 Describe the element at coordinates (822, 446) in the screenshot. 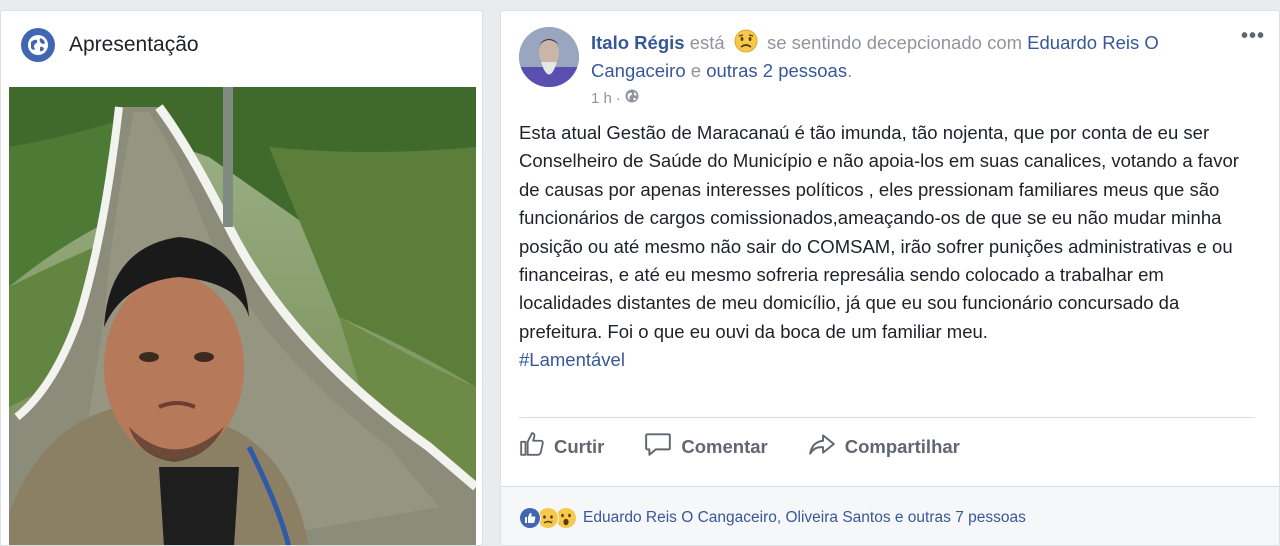

I see `share-icon` at that location.